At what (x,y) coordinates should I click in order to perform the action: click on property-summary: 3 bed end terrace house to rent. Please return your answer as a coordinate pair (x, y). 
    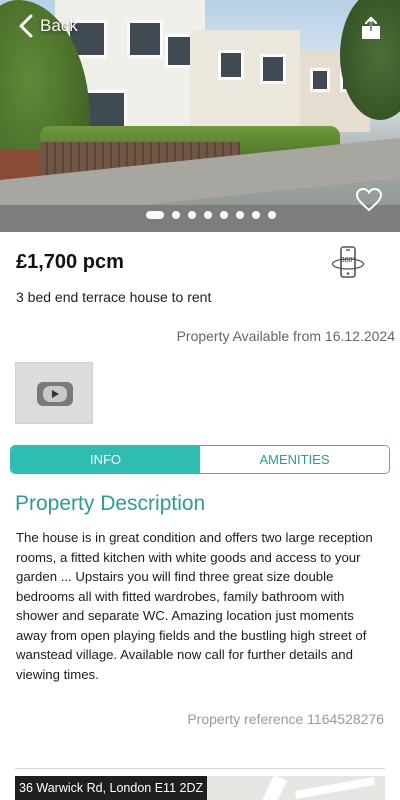
    Looking at the image, I should click on (114, 297).